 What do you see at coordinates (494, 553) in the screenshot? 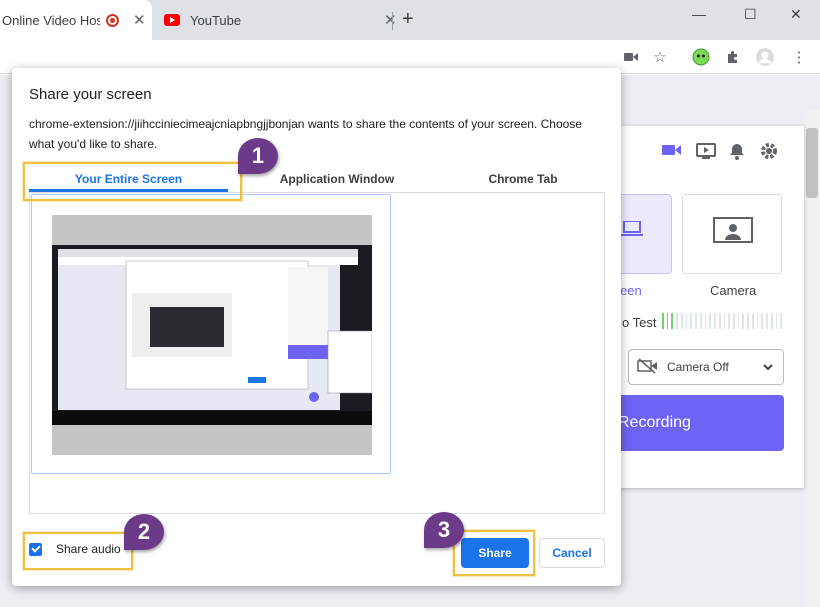
I see `highlight-share-button` at bounding box center [494, 553].